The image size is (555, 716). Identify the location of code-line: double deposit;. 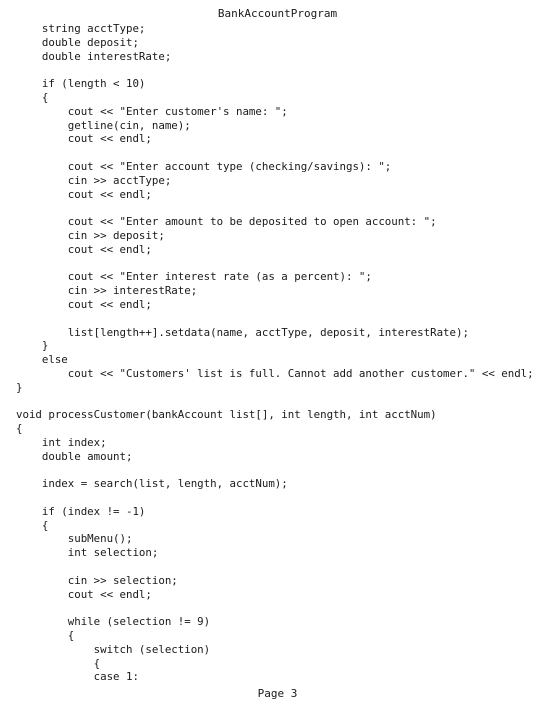
(77, 42).